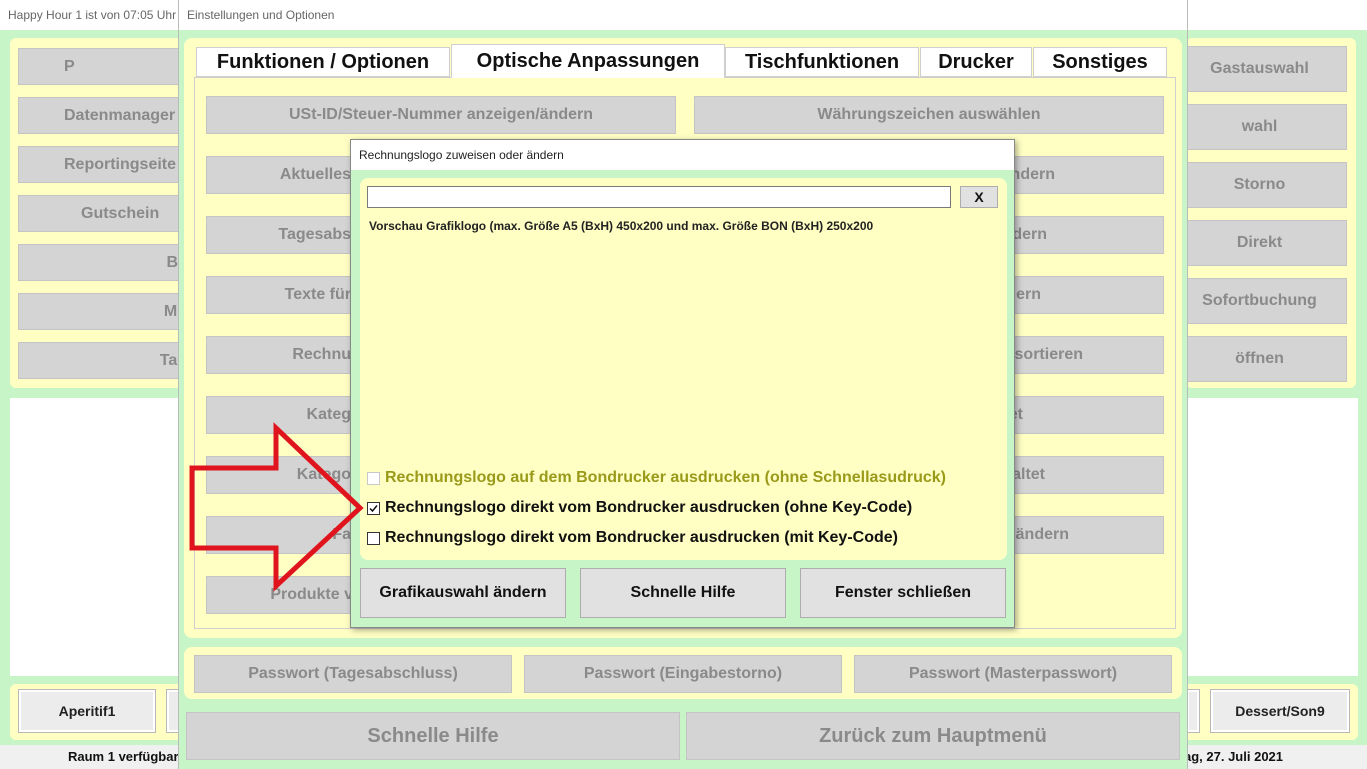 This screenshot has width=1367, height=769. Describe the element at coordinates (683, 15) in the screenshot. I see `settings-title-bar: Einstellungen und Optionen` at that location.